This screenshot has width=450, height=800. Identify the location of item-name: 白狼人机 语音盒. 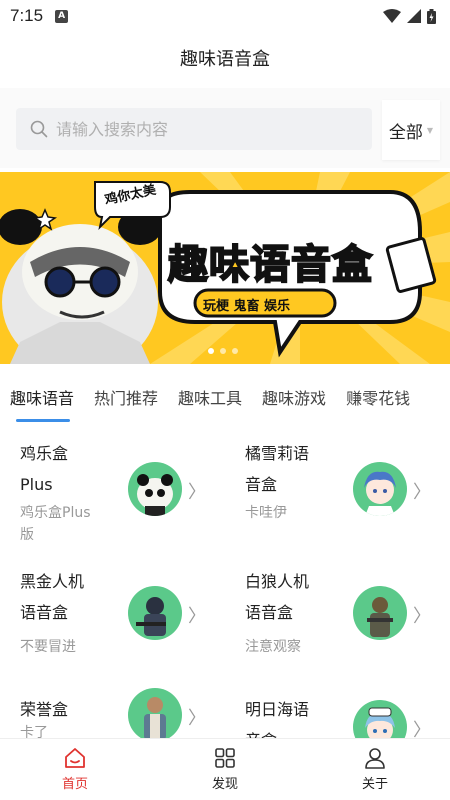
(277, 597).